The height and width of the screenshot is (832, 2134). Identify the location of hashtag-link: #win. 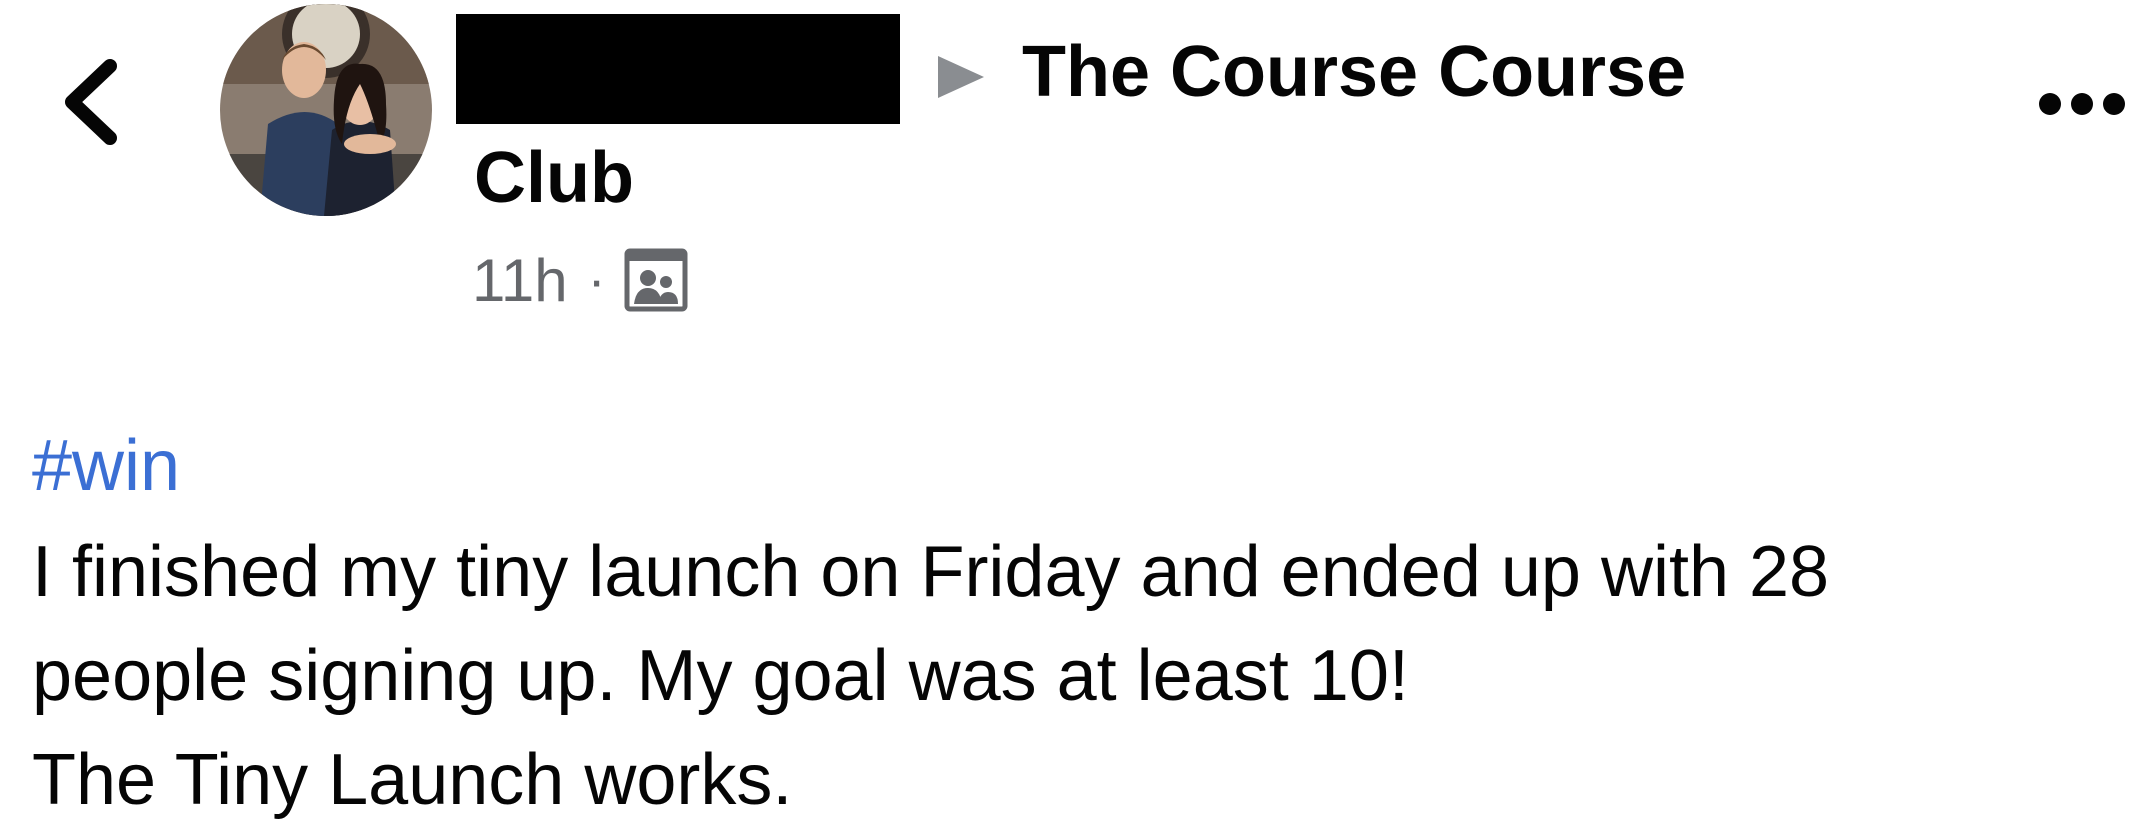
(106, 466).